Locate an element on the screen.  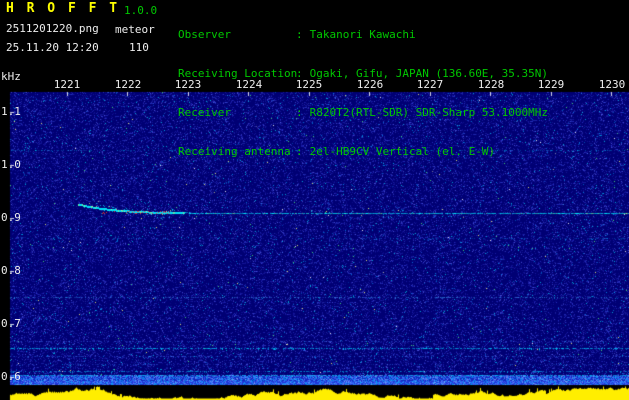
time-tick-label: 1226 is located at coordinates (370, 84).